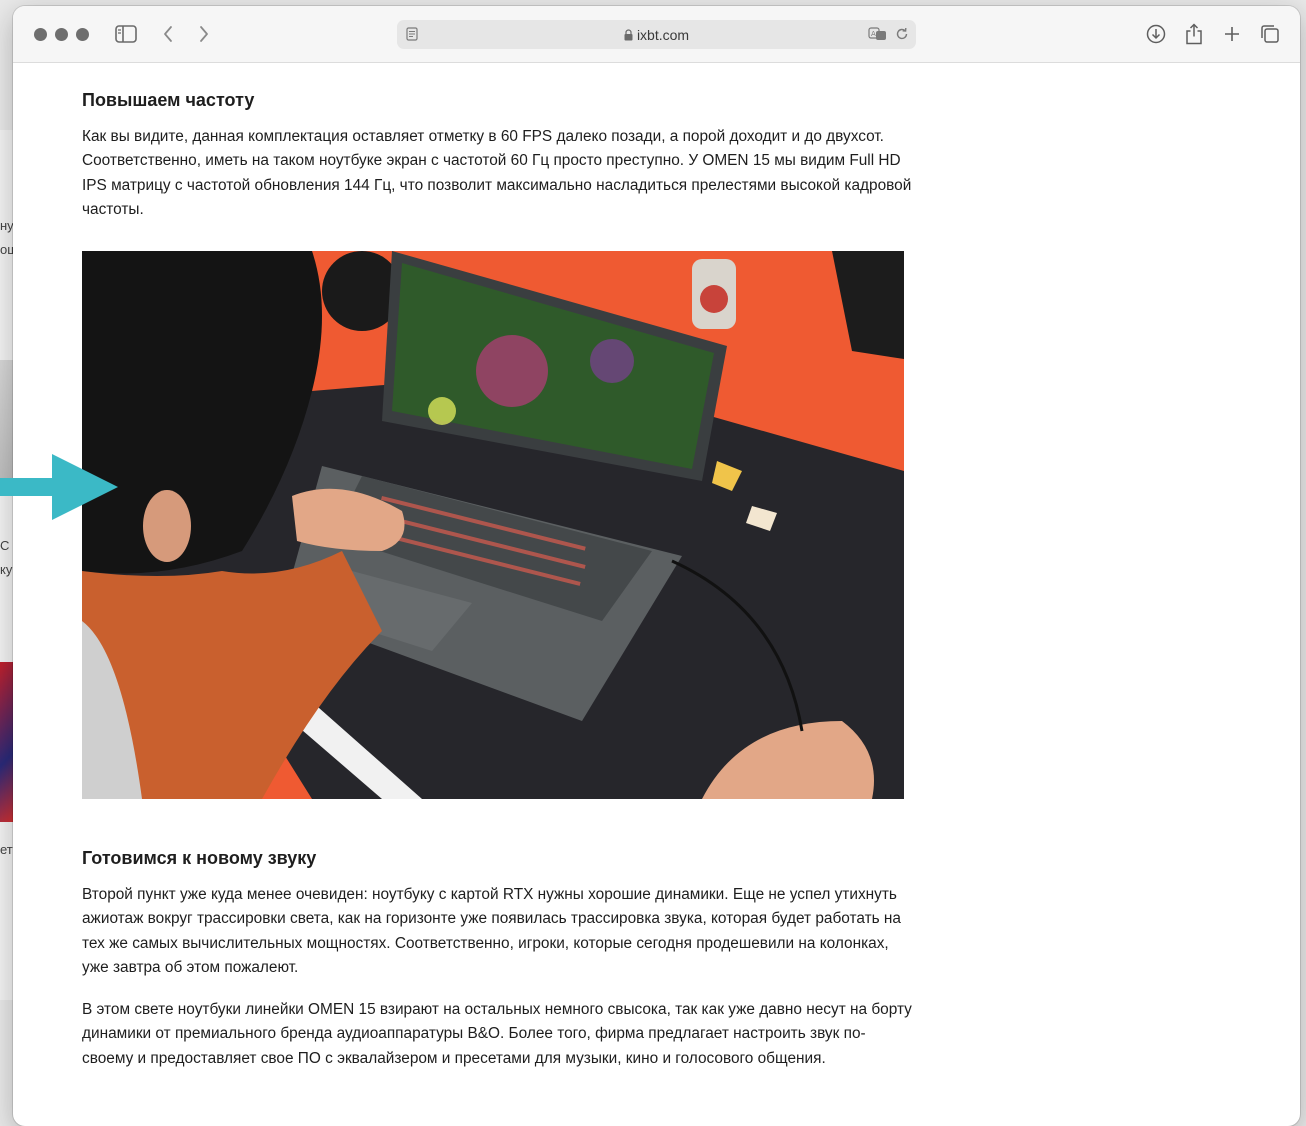 This screenshot has height=1126, width=1306. Describe the element at coordinates (873, 34) in the screenshot. I see `svg-text: A` at that location.